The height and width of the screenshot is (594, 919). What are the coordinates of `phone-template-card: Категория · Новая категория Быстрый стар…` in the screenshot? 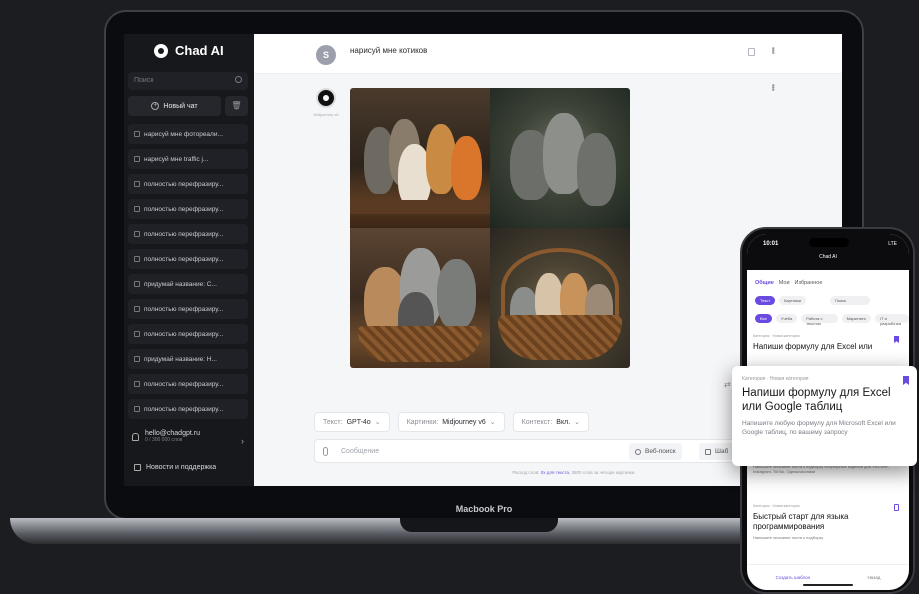 It's located at (828, 534).